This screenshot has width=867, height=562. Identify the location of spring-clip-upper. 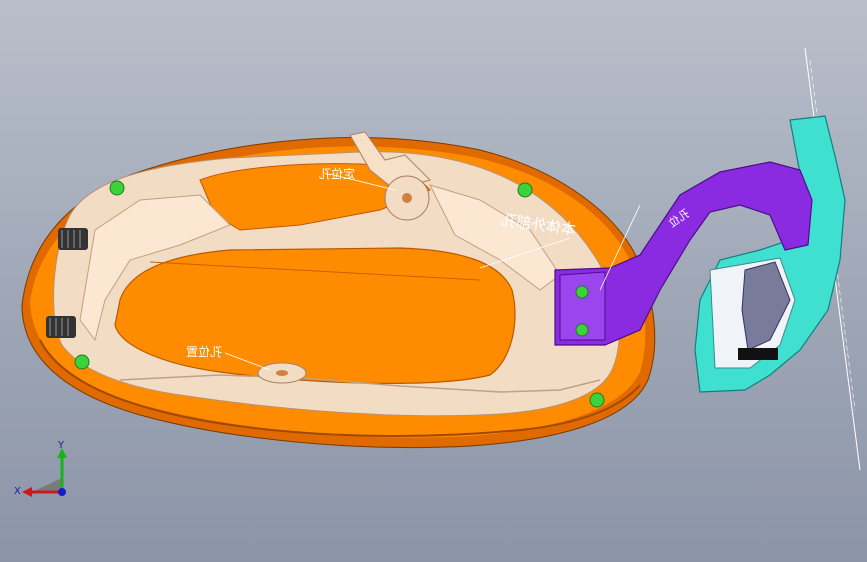
(73, 239).